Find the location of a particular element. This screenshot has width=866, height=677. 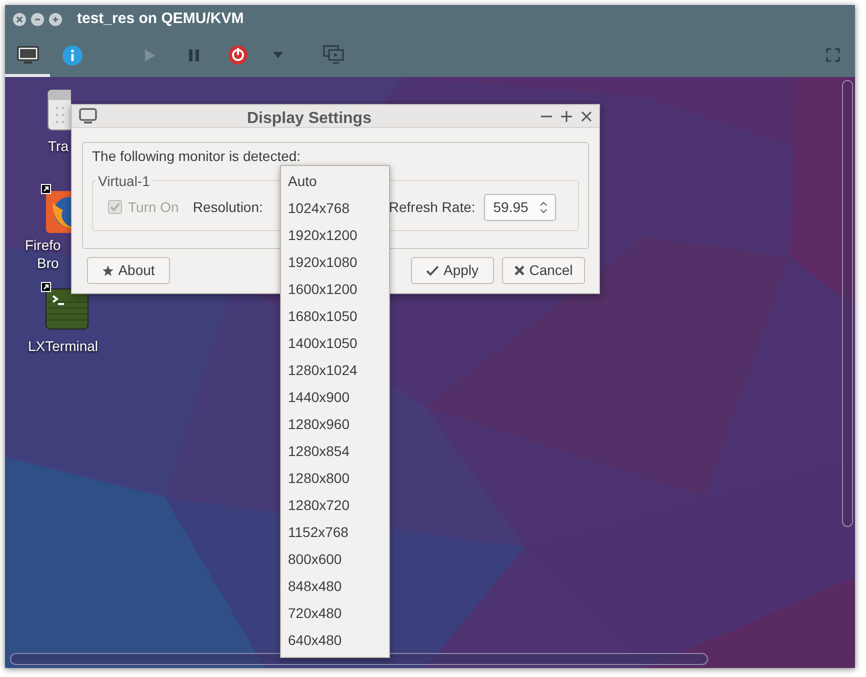

menu-item: 1920x1080 is located at coordinates (335, 262).